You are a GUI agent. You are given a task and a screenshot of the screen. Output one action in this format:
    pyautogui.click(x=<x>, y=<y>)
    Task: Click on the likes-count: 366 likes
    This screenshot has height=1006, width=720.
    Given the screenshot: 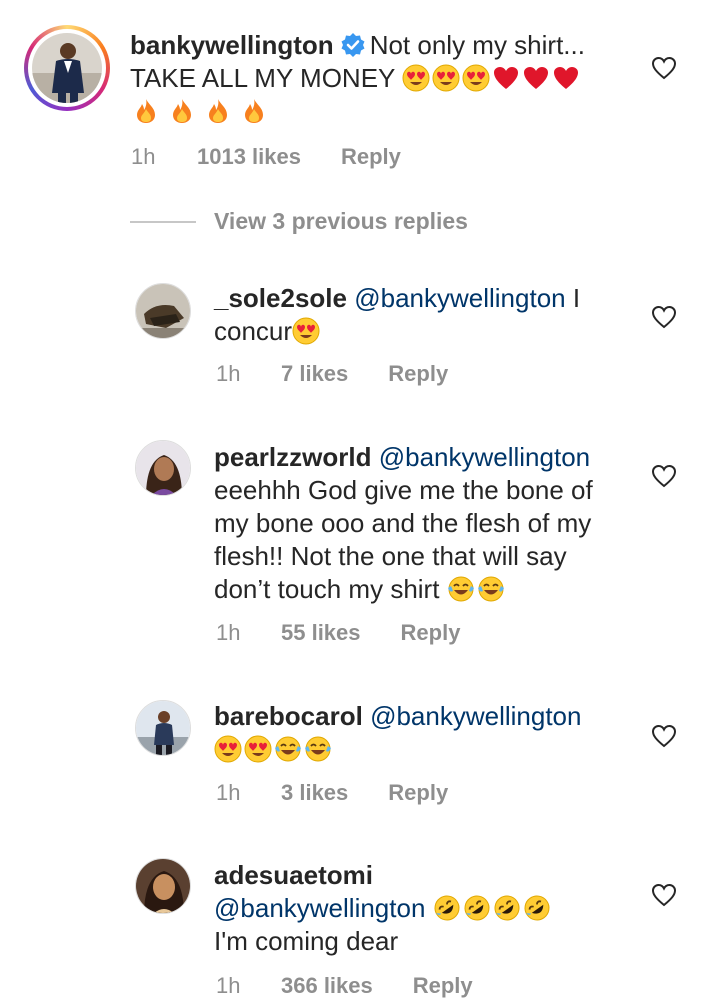 What is the action you would take?
    pyautogui.click(x=327, y=986)
    